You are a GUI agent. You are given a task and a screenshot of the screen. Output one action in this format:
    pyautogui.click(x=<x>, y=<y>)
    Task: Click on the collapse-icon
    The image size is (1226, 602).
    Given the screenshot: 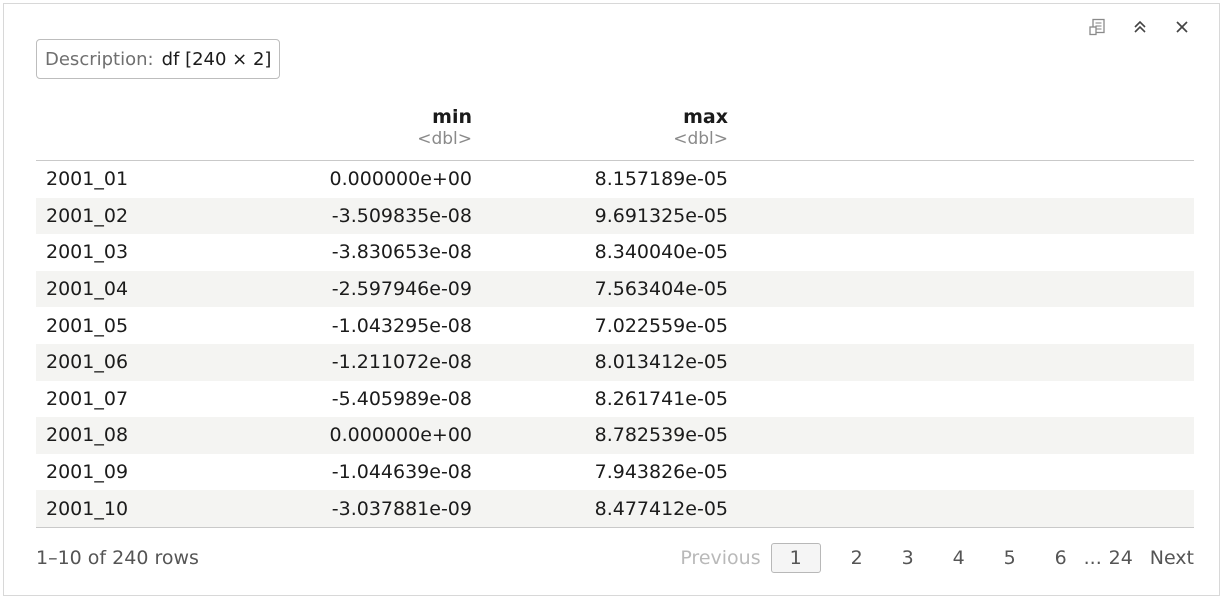 What is the action you would take?
    pyautogui.click(x=1140, y=27)
    